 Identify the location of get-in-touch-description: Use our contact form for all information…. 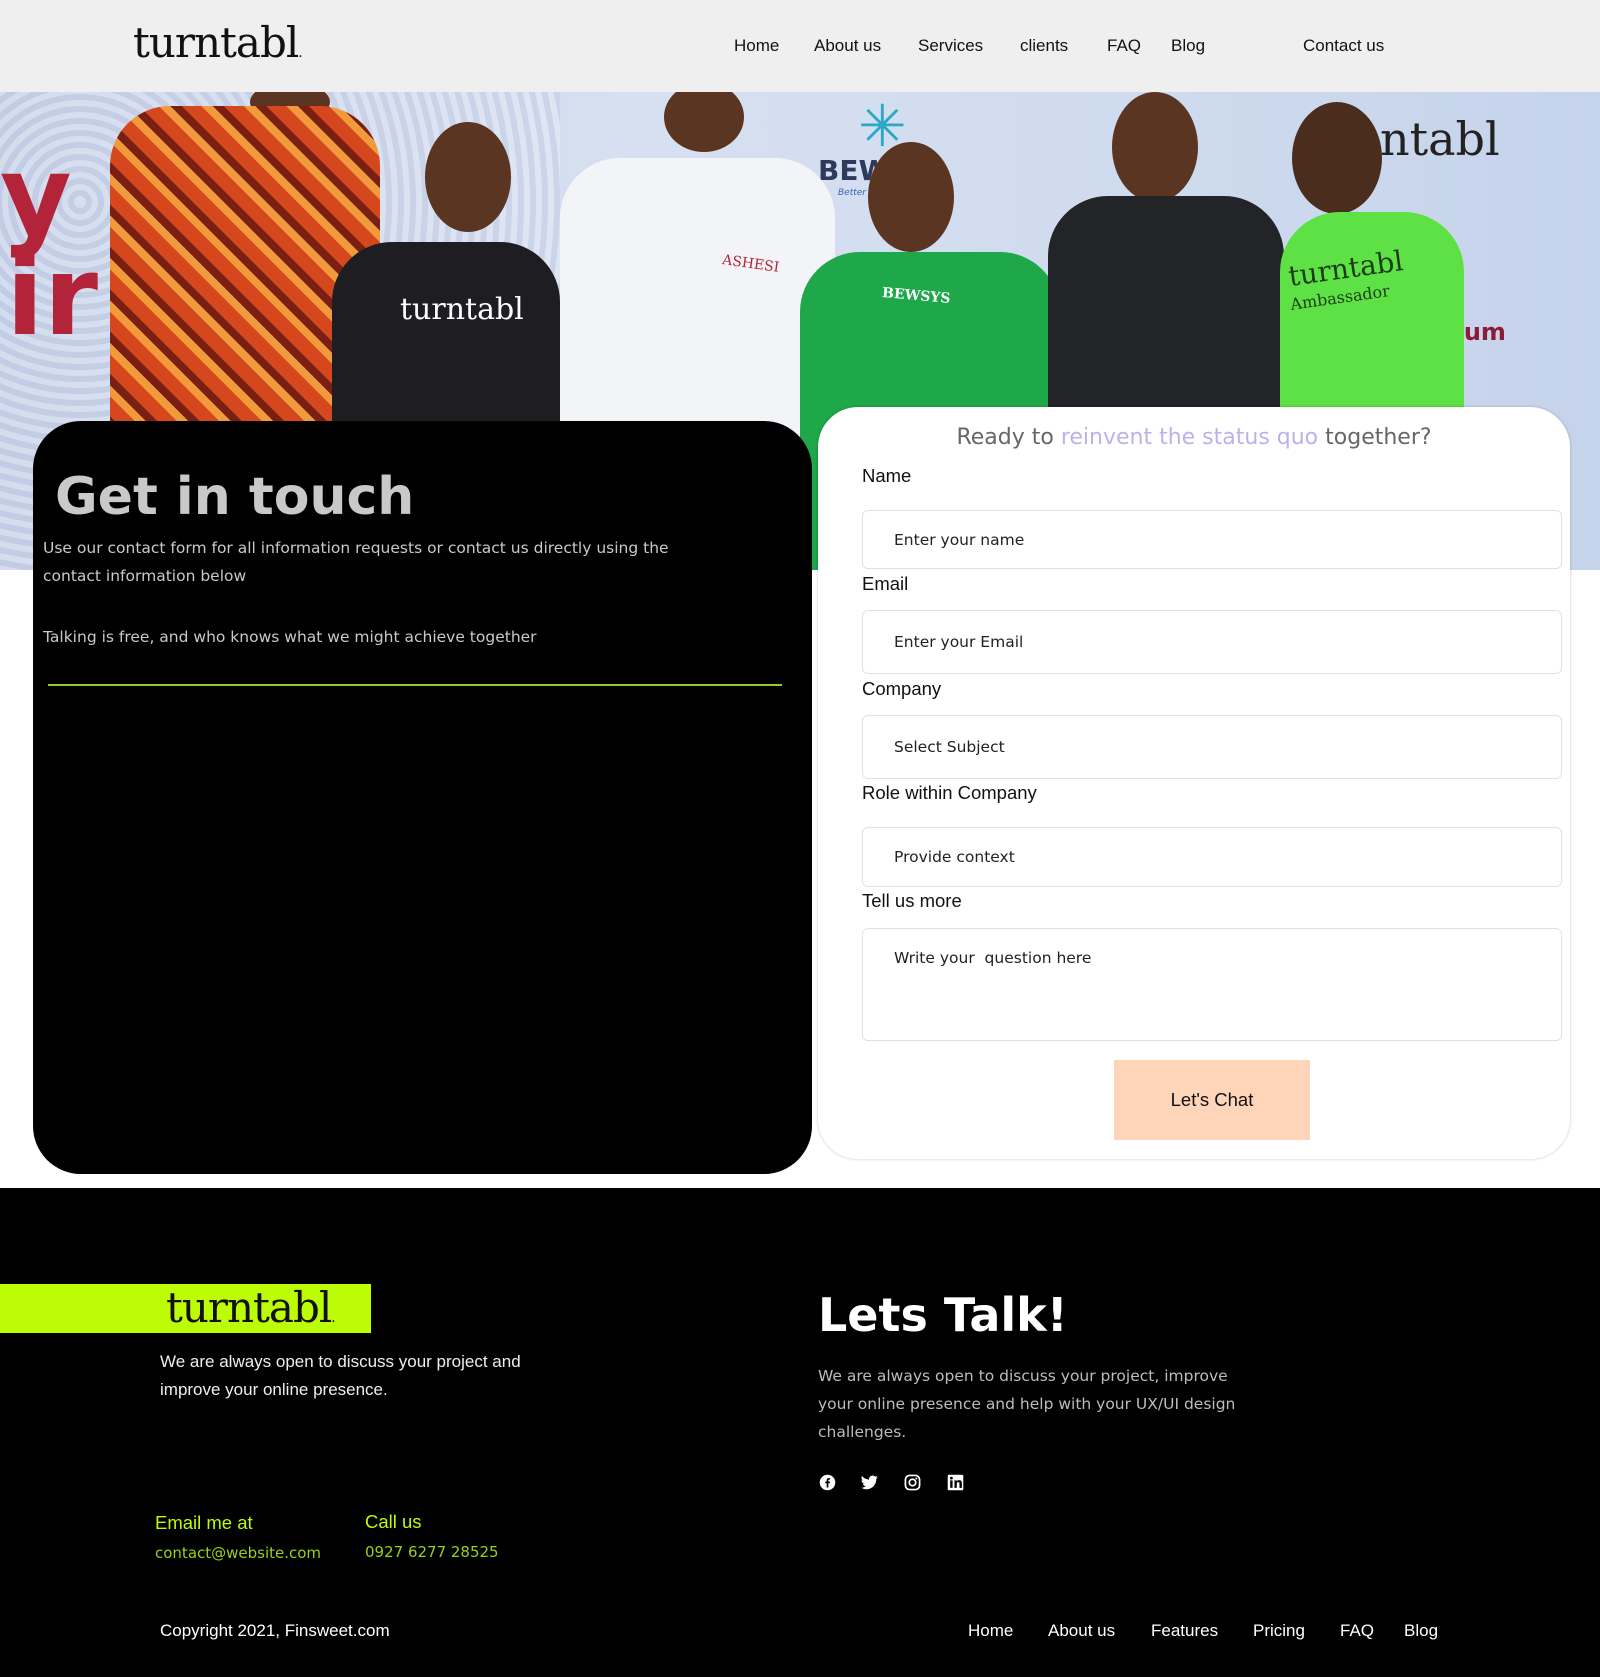
(356, 562).